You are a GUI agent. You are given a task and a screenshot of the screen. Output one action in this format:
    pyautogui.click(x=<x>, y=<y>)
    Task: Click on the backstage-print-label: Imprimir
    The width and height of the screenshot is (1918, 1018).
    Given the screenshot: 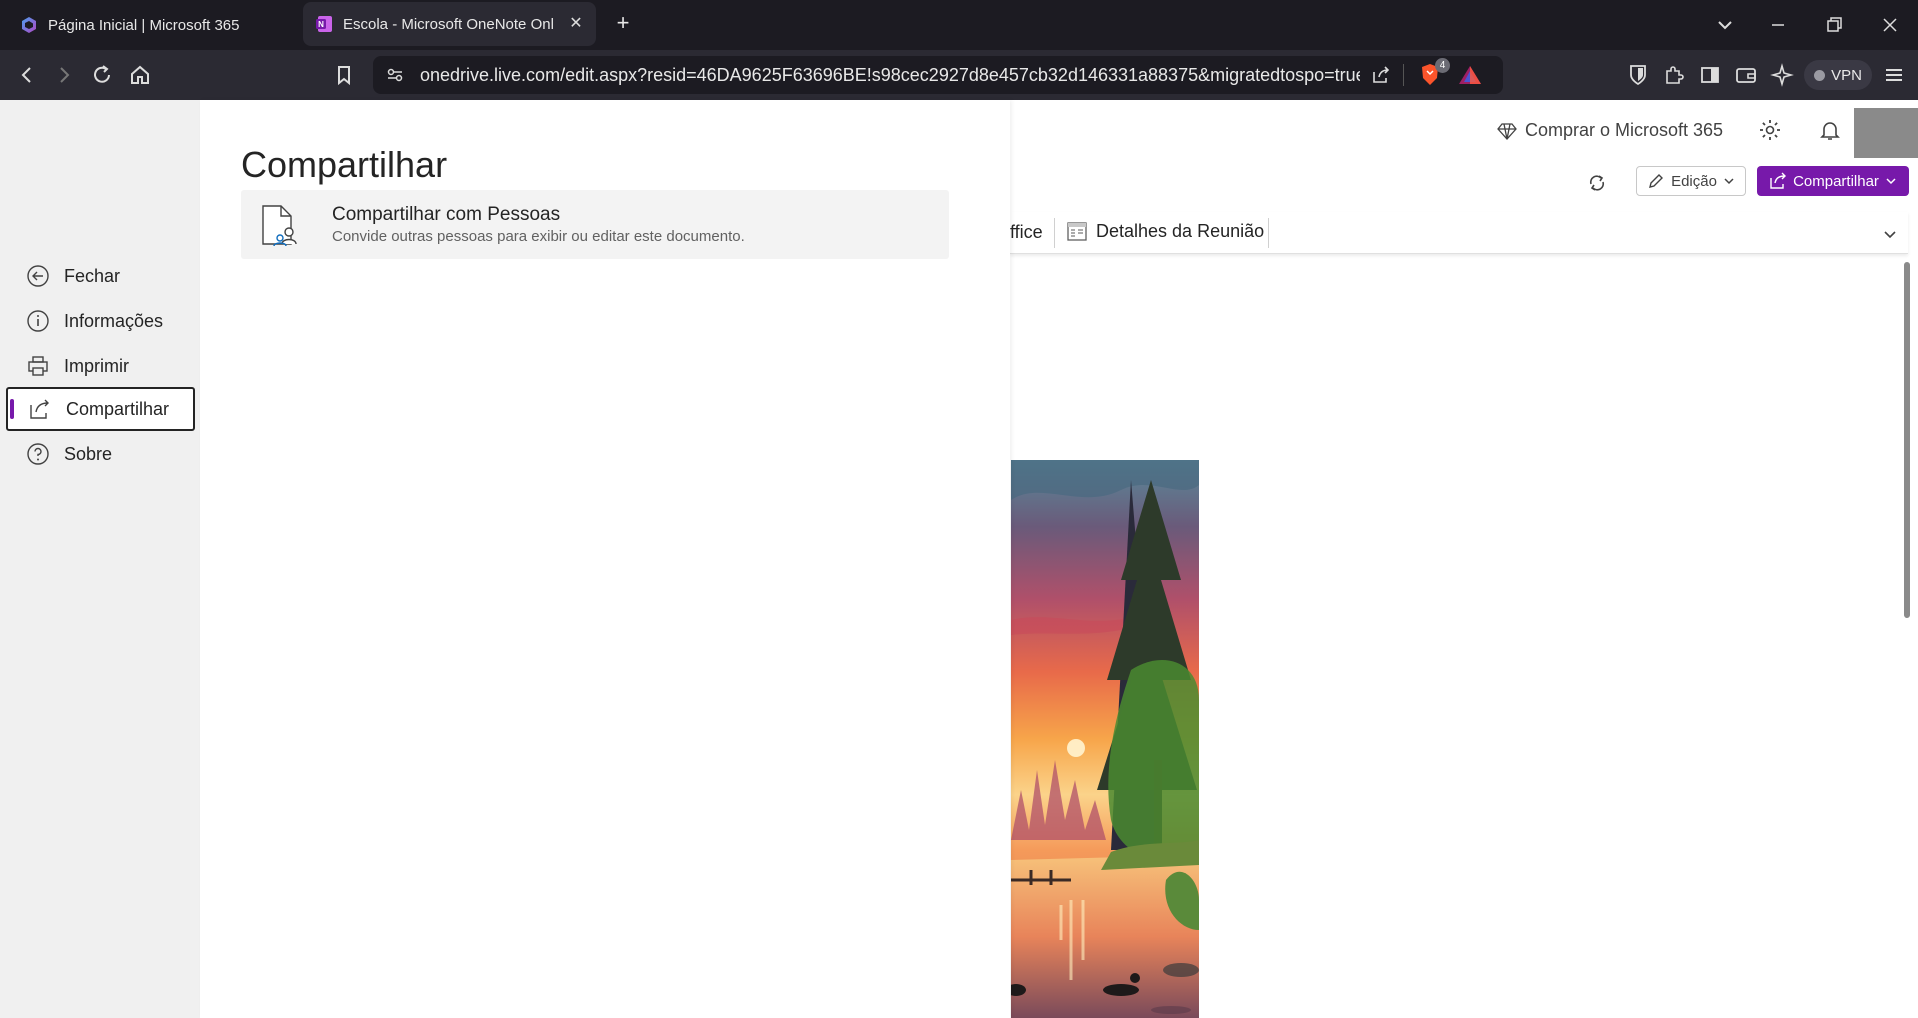 What is the action you would take?
    pyautogui.click(x=96, y=365)
    